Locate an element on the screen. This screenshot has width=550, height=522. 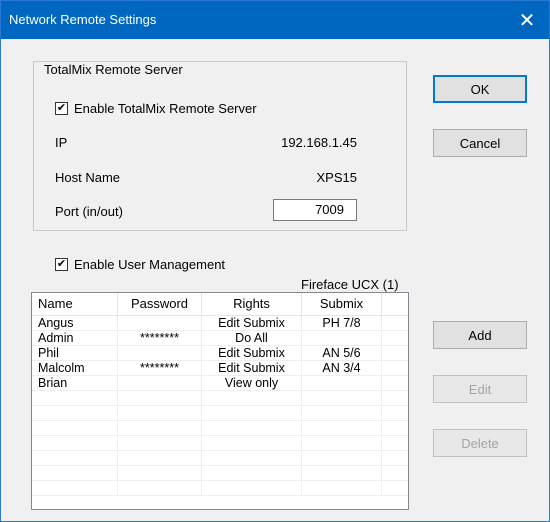
device-label: Fireface UCX (1) is located at coordinates (350, 284).